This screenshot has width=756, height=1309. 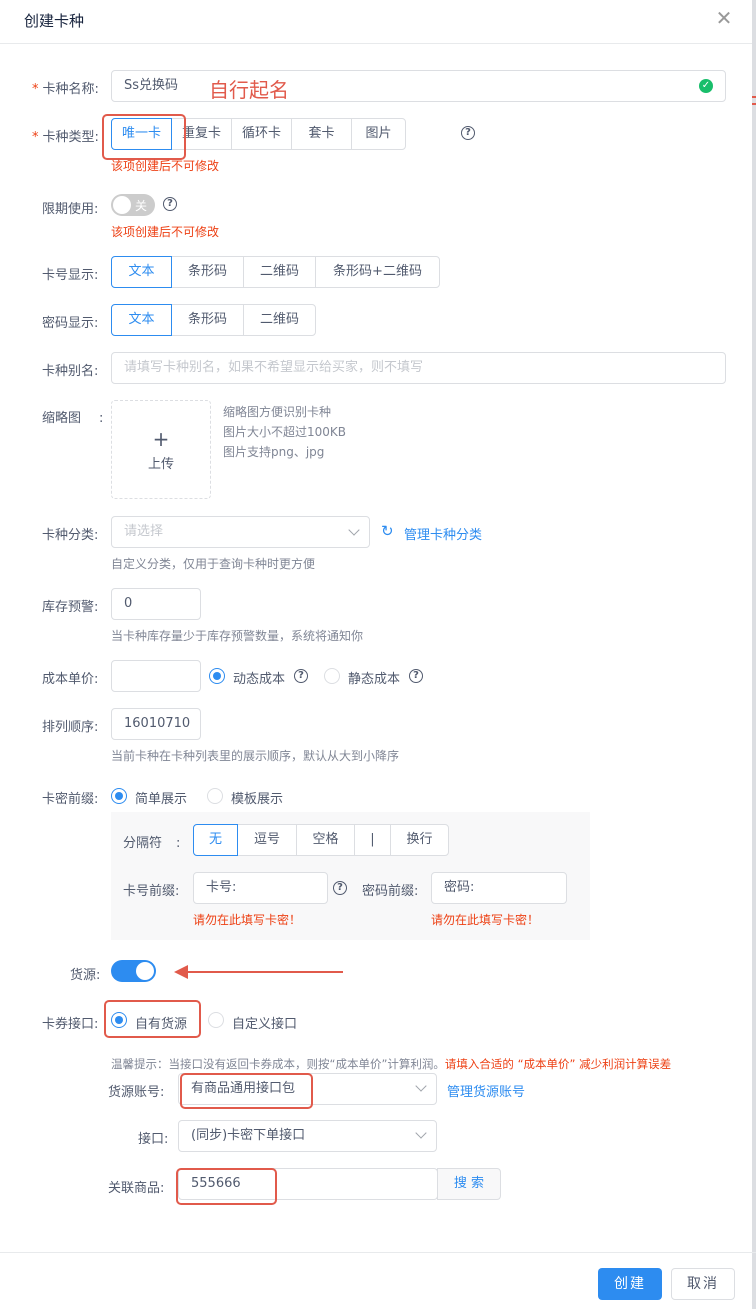 What do you see at coordinates (274, 452) in the screenshot?
I see `thumbnail-tip: 图片支持png、jpg` at bounding box center [274, 452].